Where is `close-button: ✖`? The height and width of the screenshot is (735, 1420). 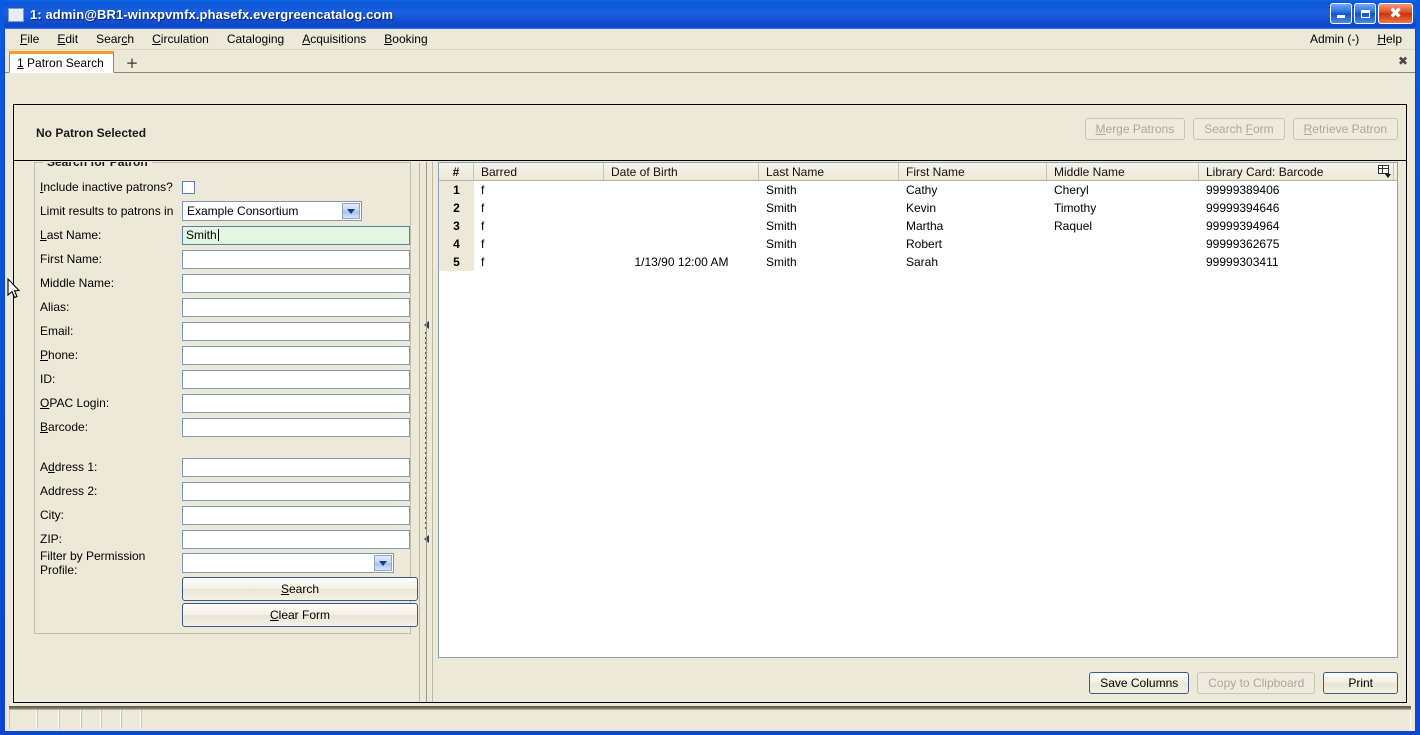
close-button: ✖ is located at coordinates (1395, 13).